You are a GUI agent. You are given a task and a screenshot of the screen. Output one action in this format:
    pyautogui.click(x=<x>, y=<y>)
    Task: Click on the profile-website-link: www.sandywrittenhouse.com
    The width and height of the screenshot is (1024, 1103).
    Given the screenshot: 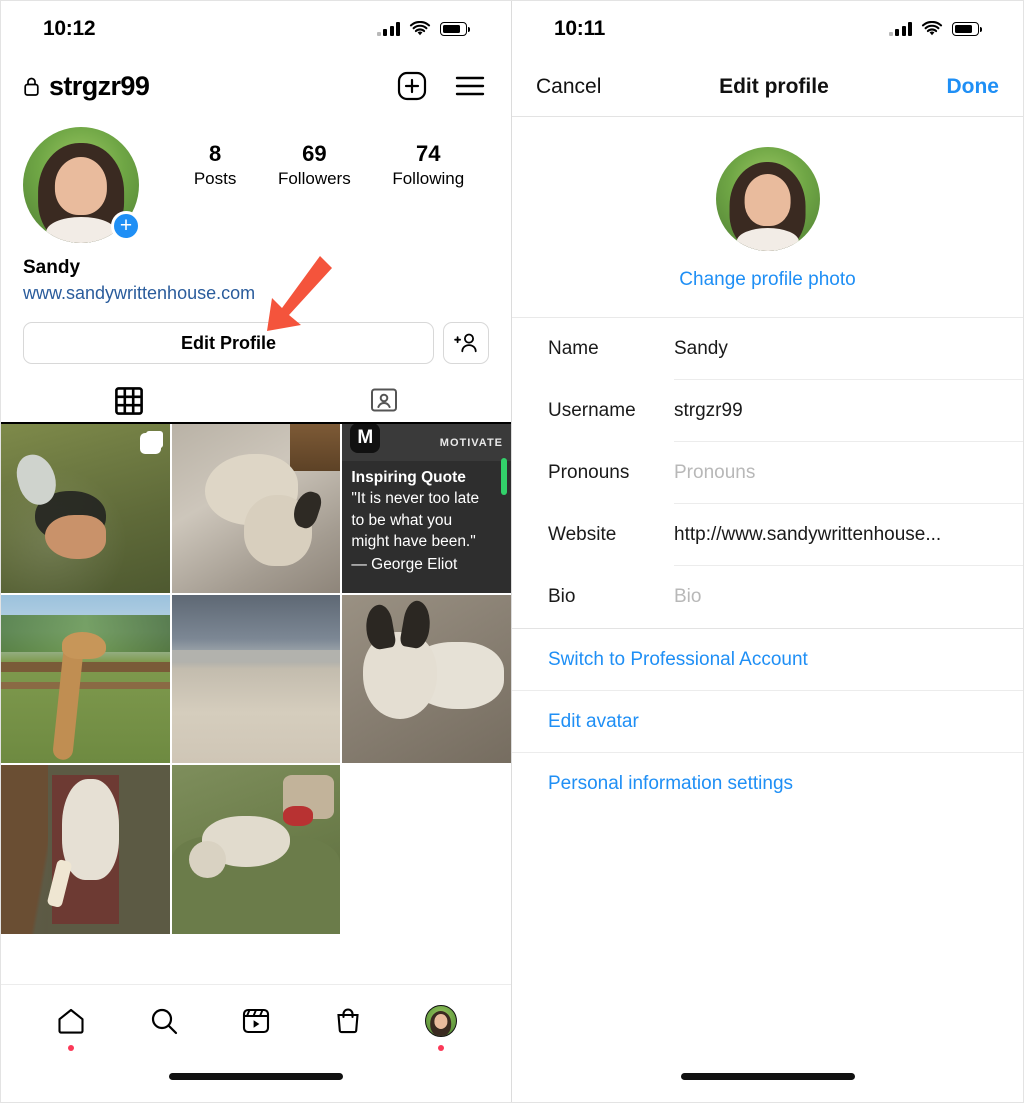 What is the action you would take?
    pyautogui.click(x=256, y=293)
    